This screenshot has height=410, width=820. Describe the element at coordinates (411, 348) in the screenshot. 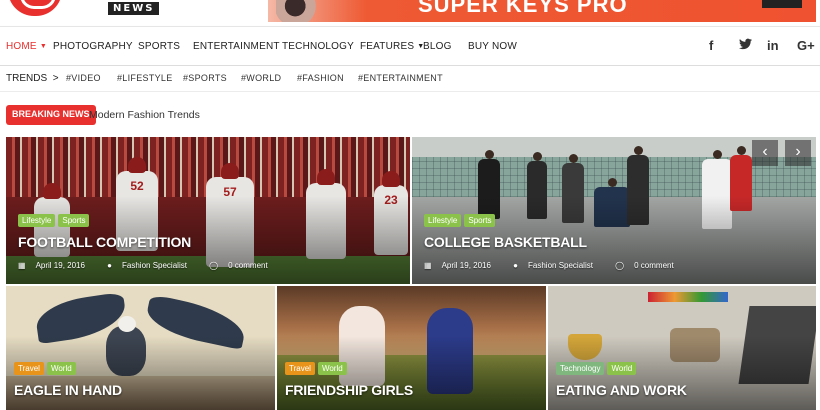

I see `grid-post-friendship: Travel World FRIENDSHIP GIRLS` at that location.